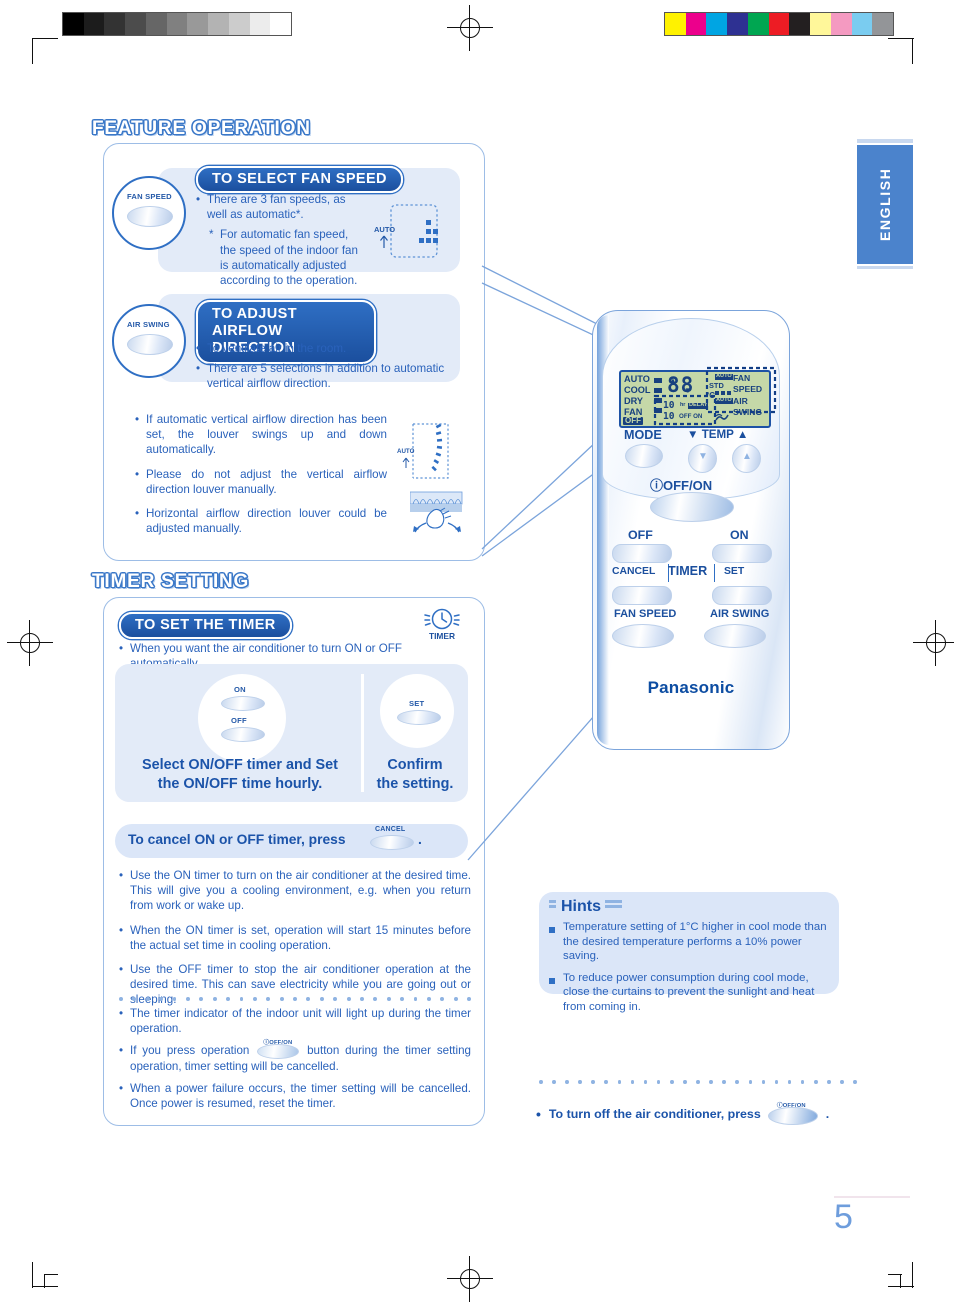 The image size is (954, 1306). I want to click on remote-temp-up-button: ▲, so click(746, 458).